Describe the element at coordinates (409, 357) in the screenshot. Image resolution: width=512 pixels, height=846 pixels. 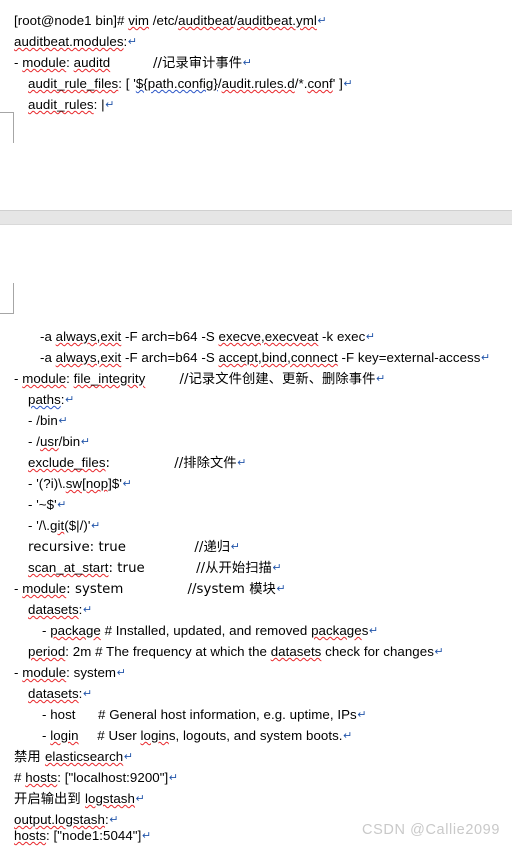
I see `text-run: -F key=external-access` at that location.